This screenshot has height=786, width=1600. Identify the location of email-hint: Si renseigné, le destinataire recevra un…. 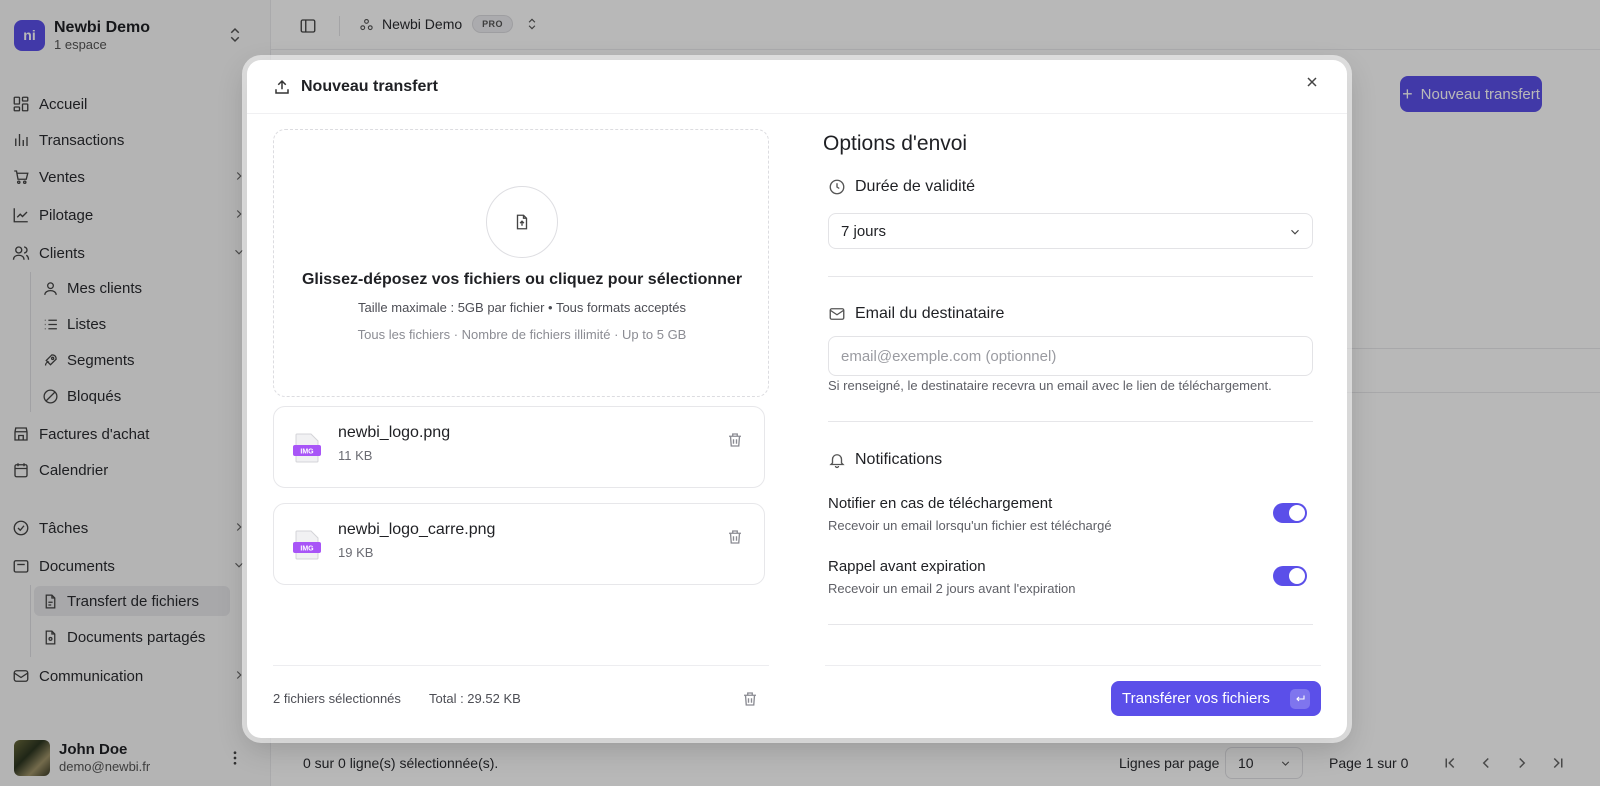
(1050, 385).